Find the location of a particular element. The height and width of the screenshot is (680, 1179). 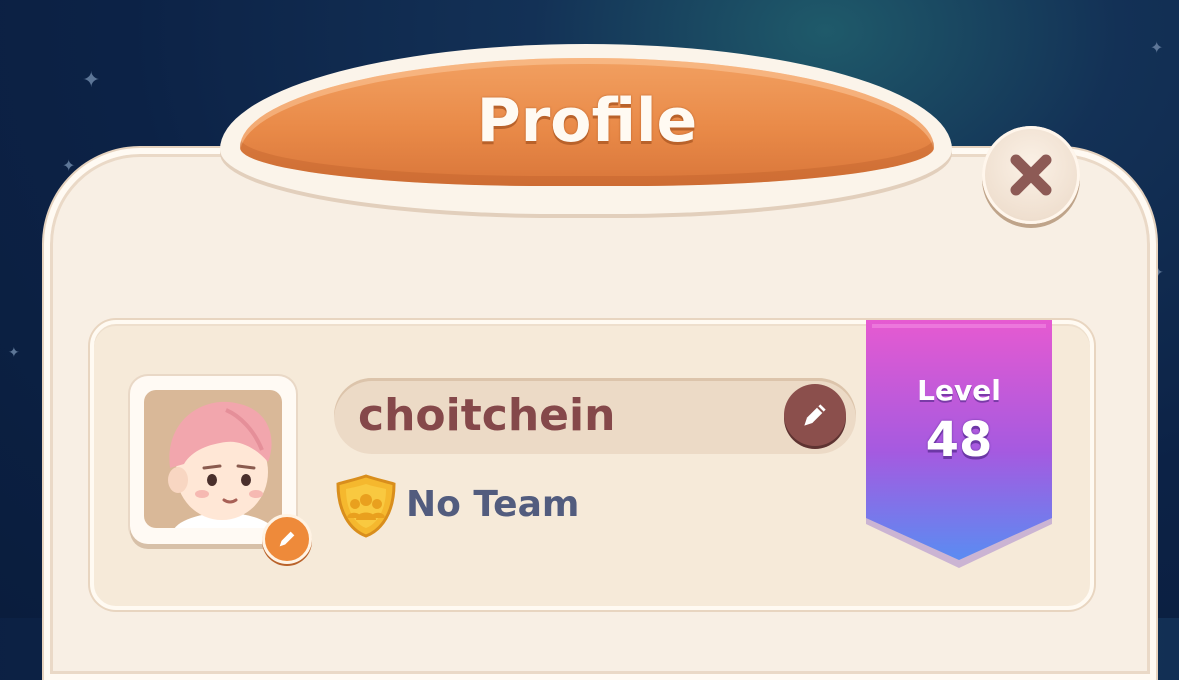

username: choitchein is located at coordinates (487, 415).